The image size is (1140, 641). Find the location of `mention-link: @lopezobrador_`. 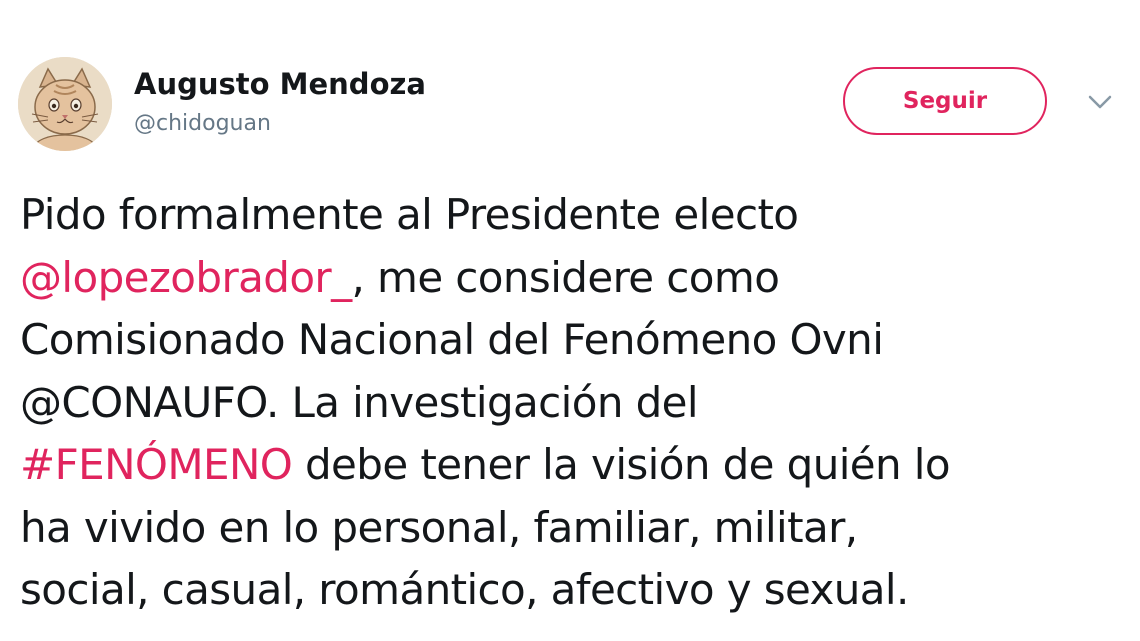

mention-link: @lopezobrador_ is located at coordinates (186, 277).